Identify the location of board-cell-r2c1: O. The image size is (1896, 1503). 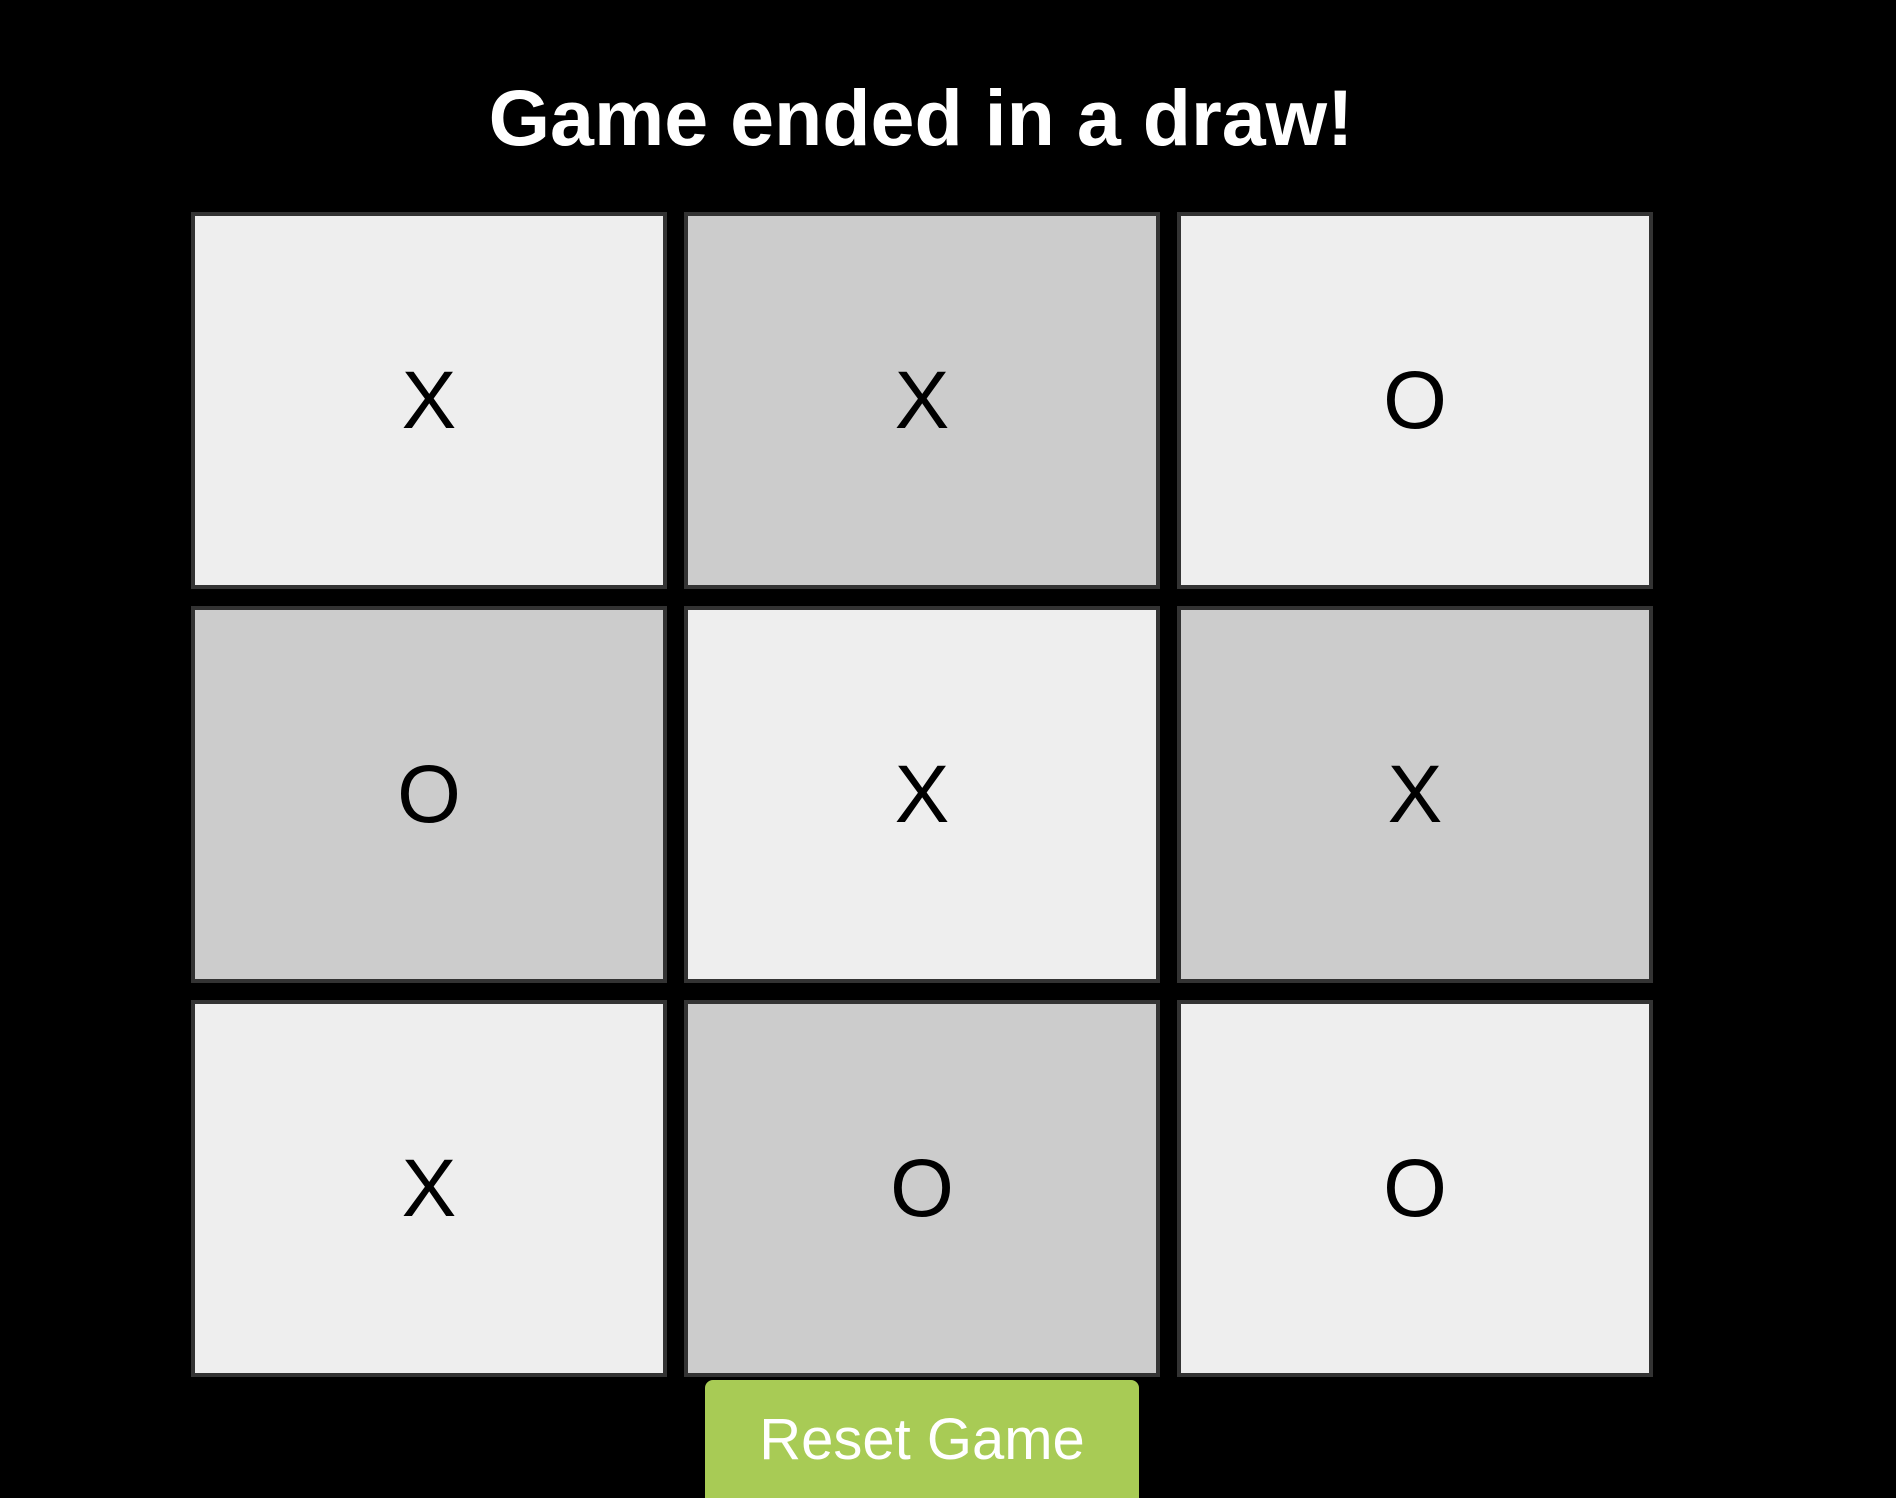
(429, 794).